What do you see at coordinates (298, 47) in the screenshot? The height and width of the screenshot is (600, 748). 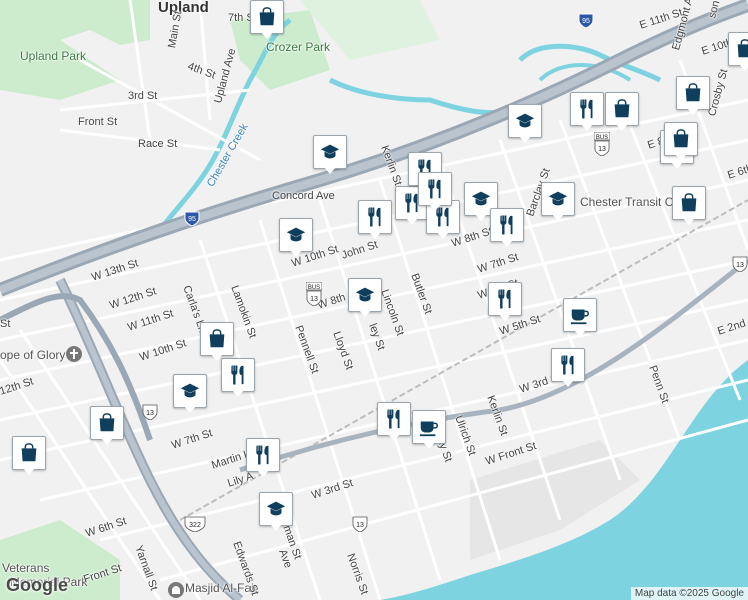 I see `park-label-crozer-park: Crozer Park` at bounding box center [298, 47].